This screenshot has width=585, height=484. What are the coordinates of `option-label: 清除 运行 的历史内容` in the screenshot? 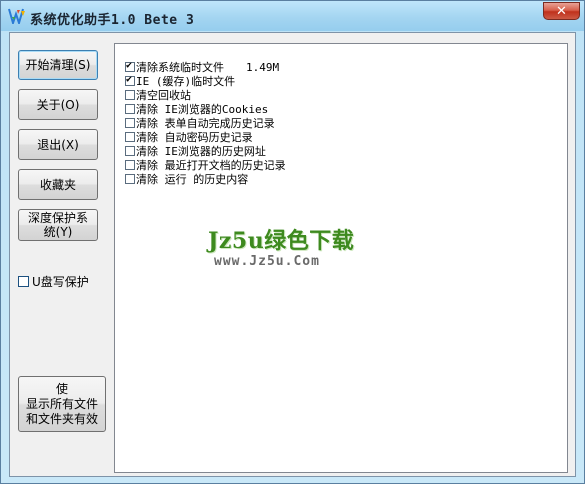 It's located at (192, 179).